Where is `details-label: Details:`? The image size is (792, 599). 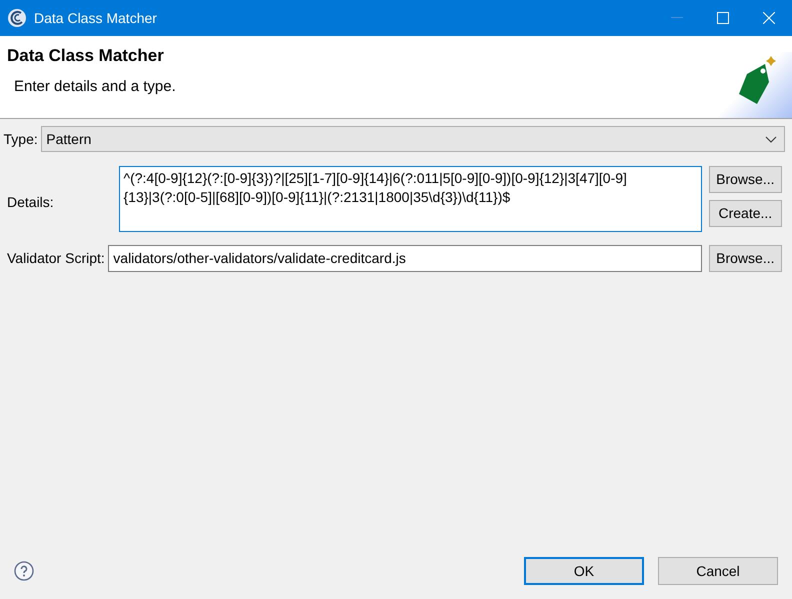
details-label: Details: is located at coordinates (30, 202).